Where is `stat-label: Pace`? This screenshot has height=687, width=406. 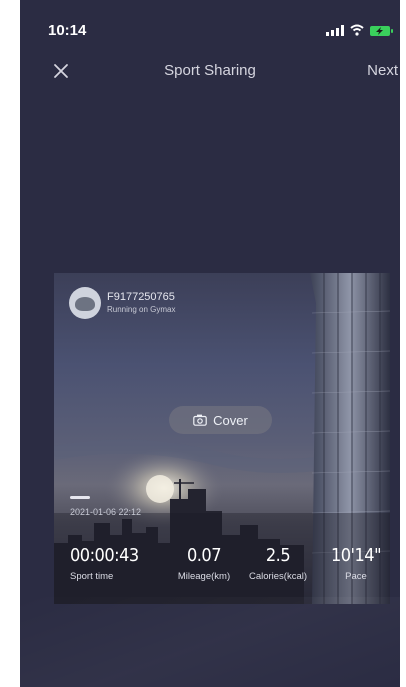
stat-label: Pace is located at coordinates (356, 576).